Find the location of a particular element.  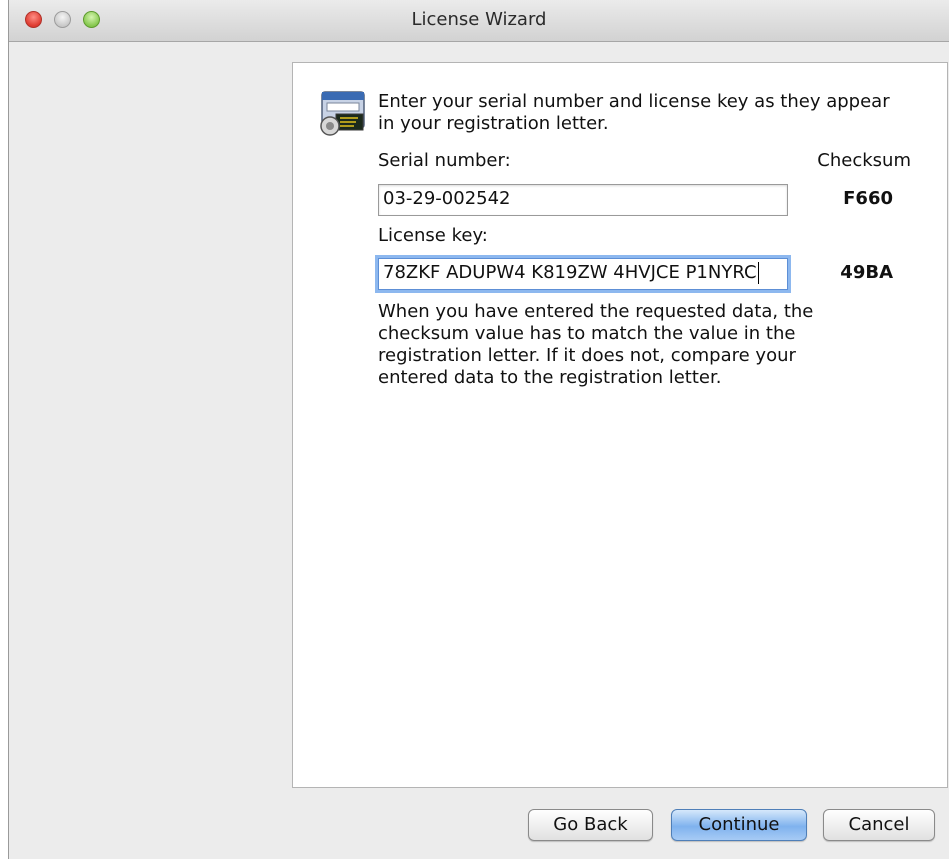

title-bar: License Wizard is located at coordinates (479, 21).